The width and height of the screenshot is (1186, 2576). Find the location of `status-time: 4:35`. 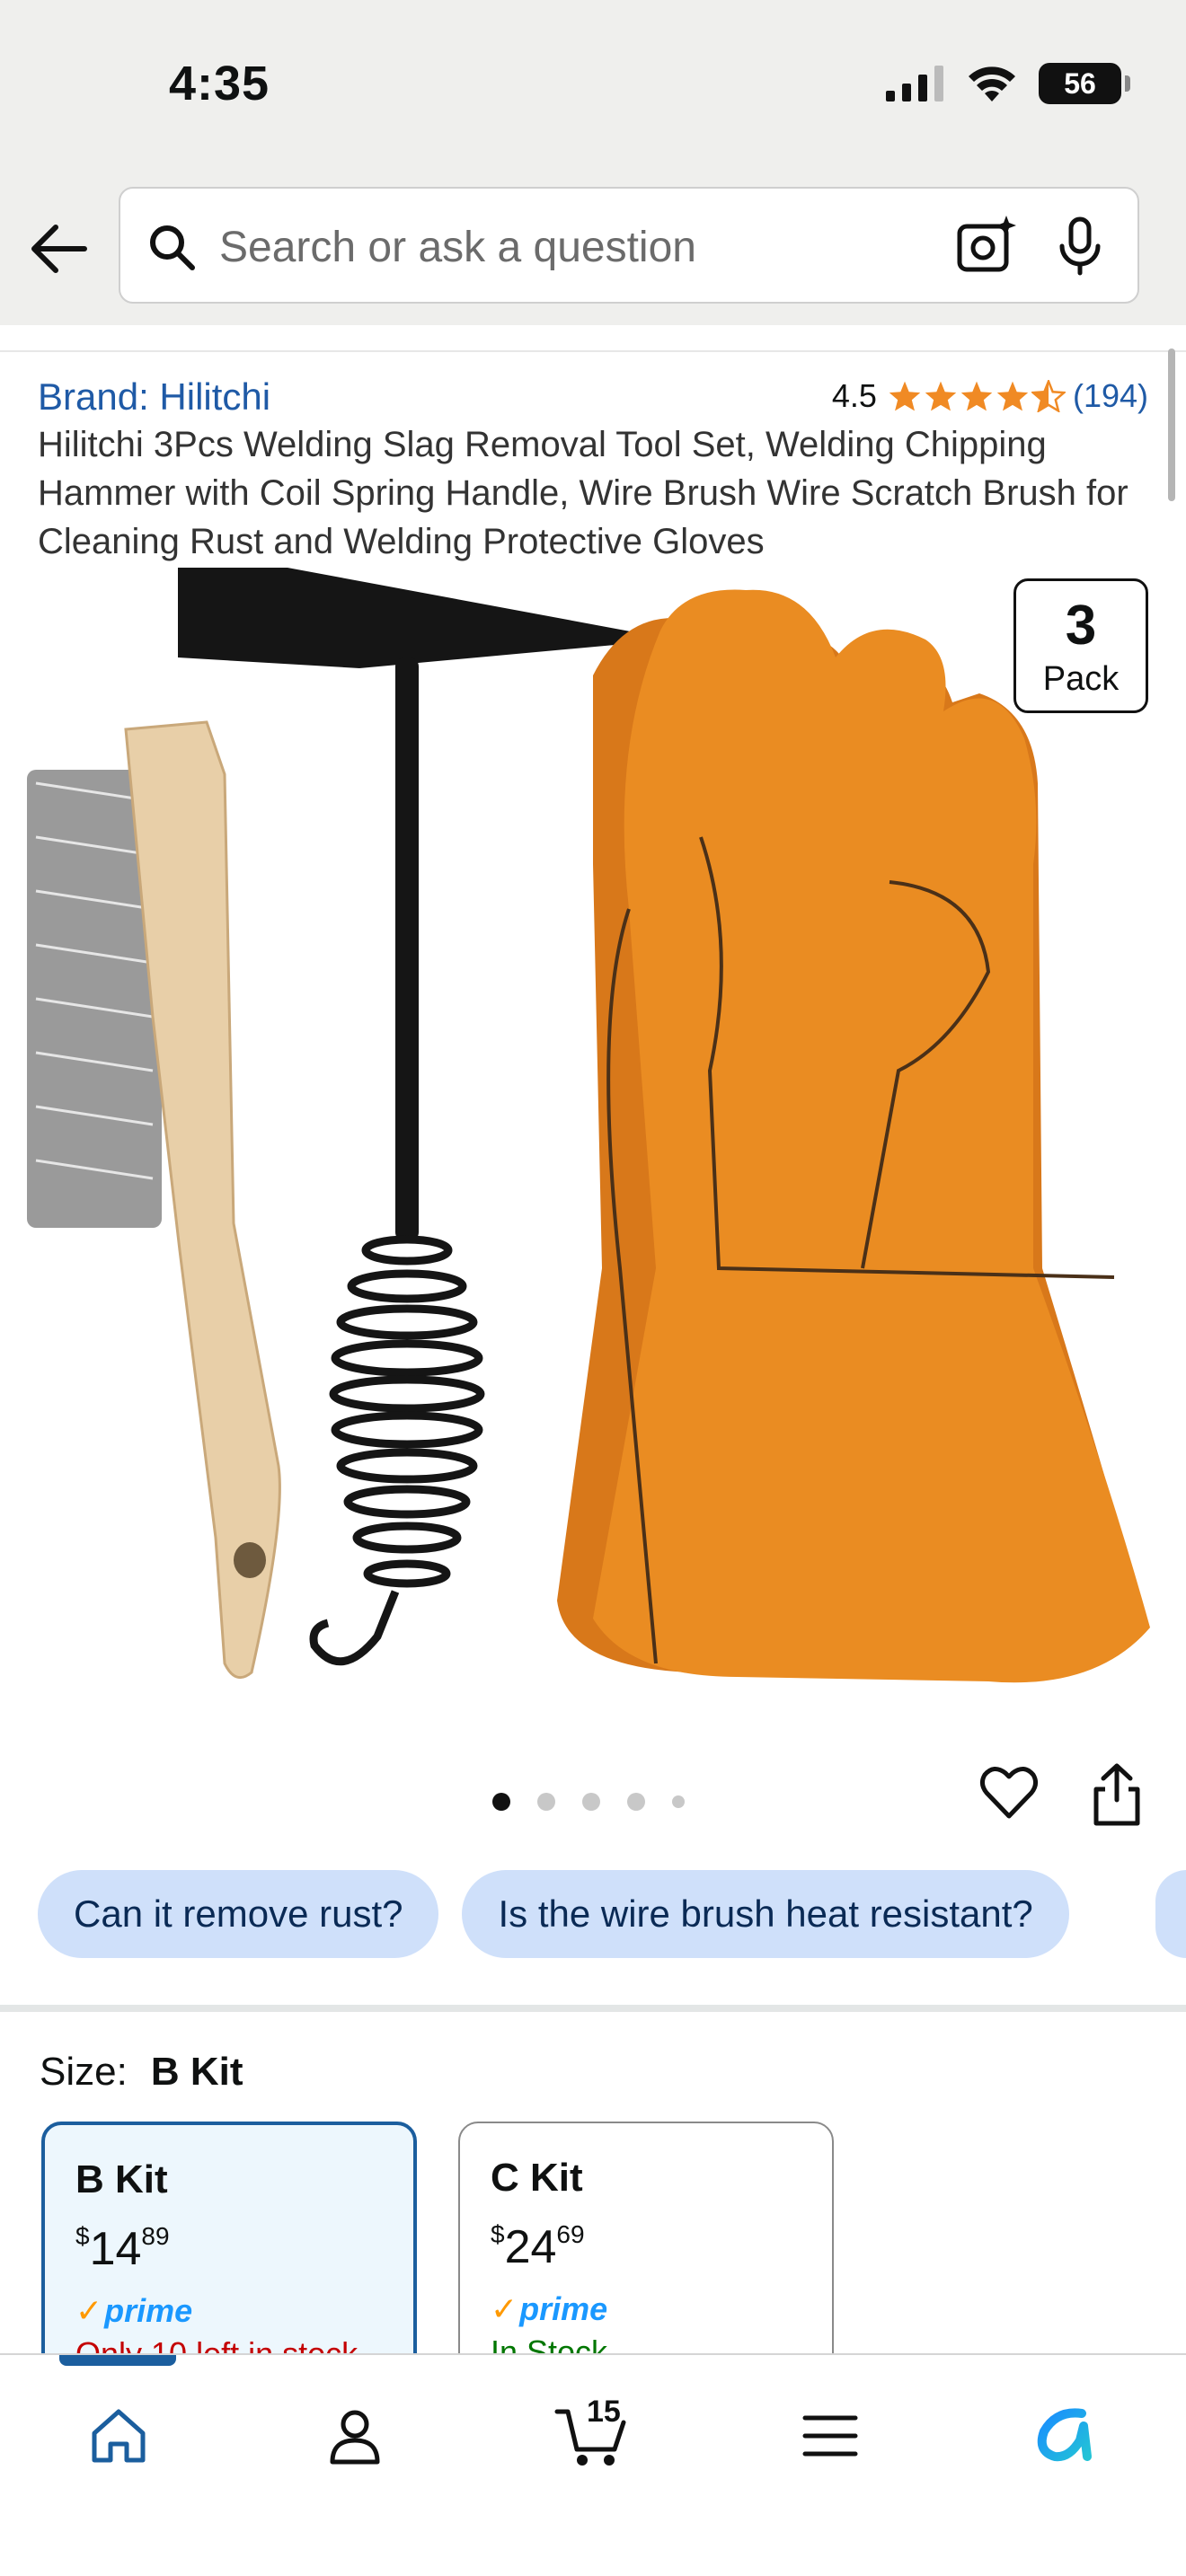

status-time: 4:35 is located at coordinates (219, 83).